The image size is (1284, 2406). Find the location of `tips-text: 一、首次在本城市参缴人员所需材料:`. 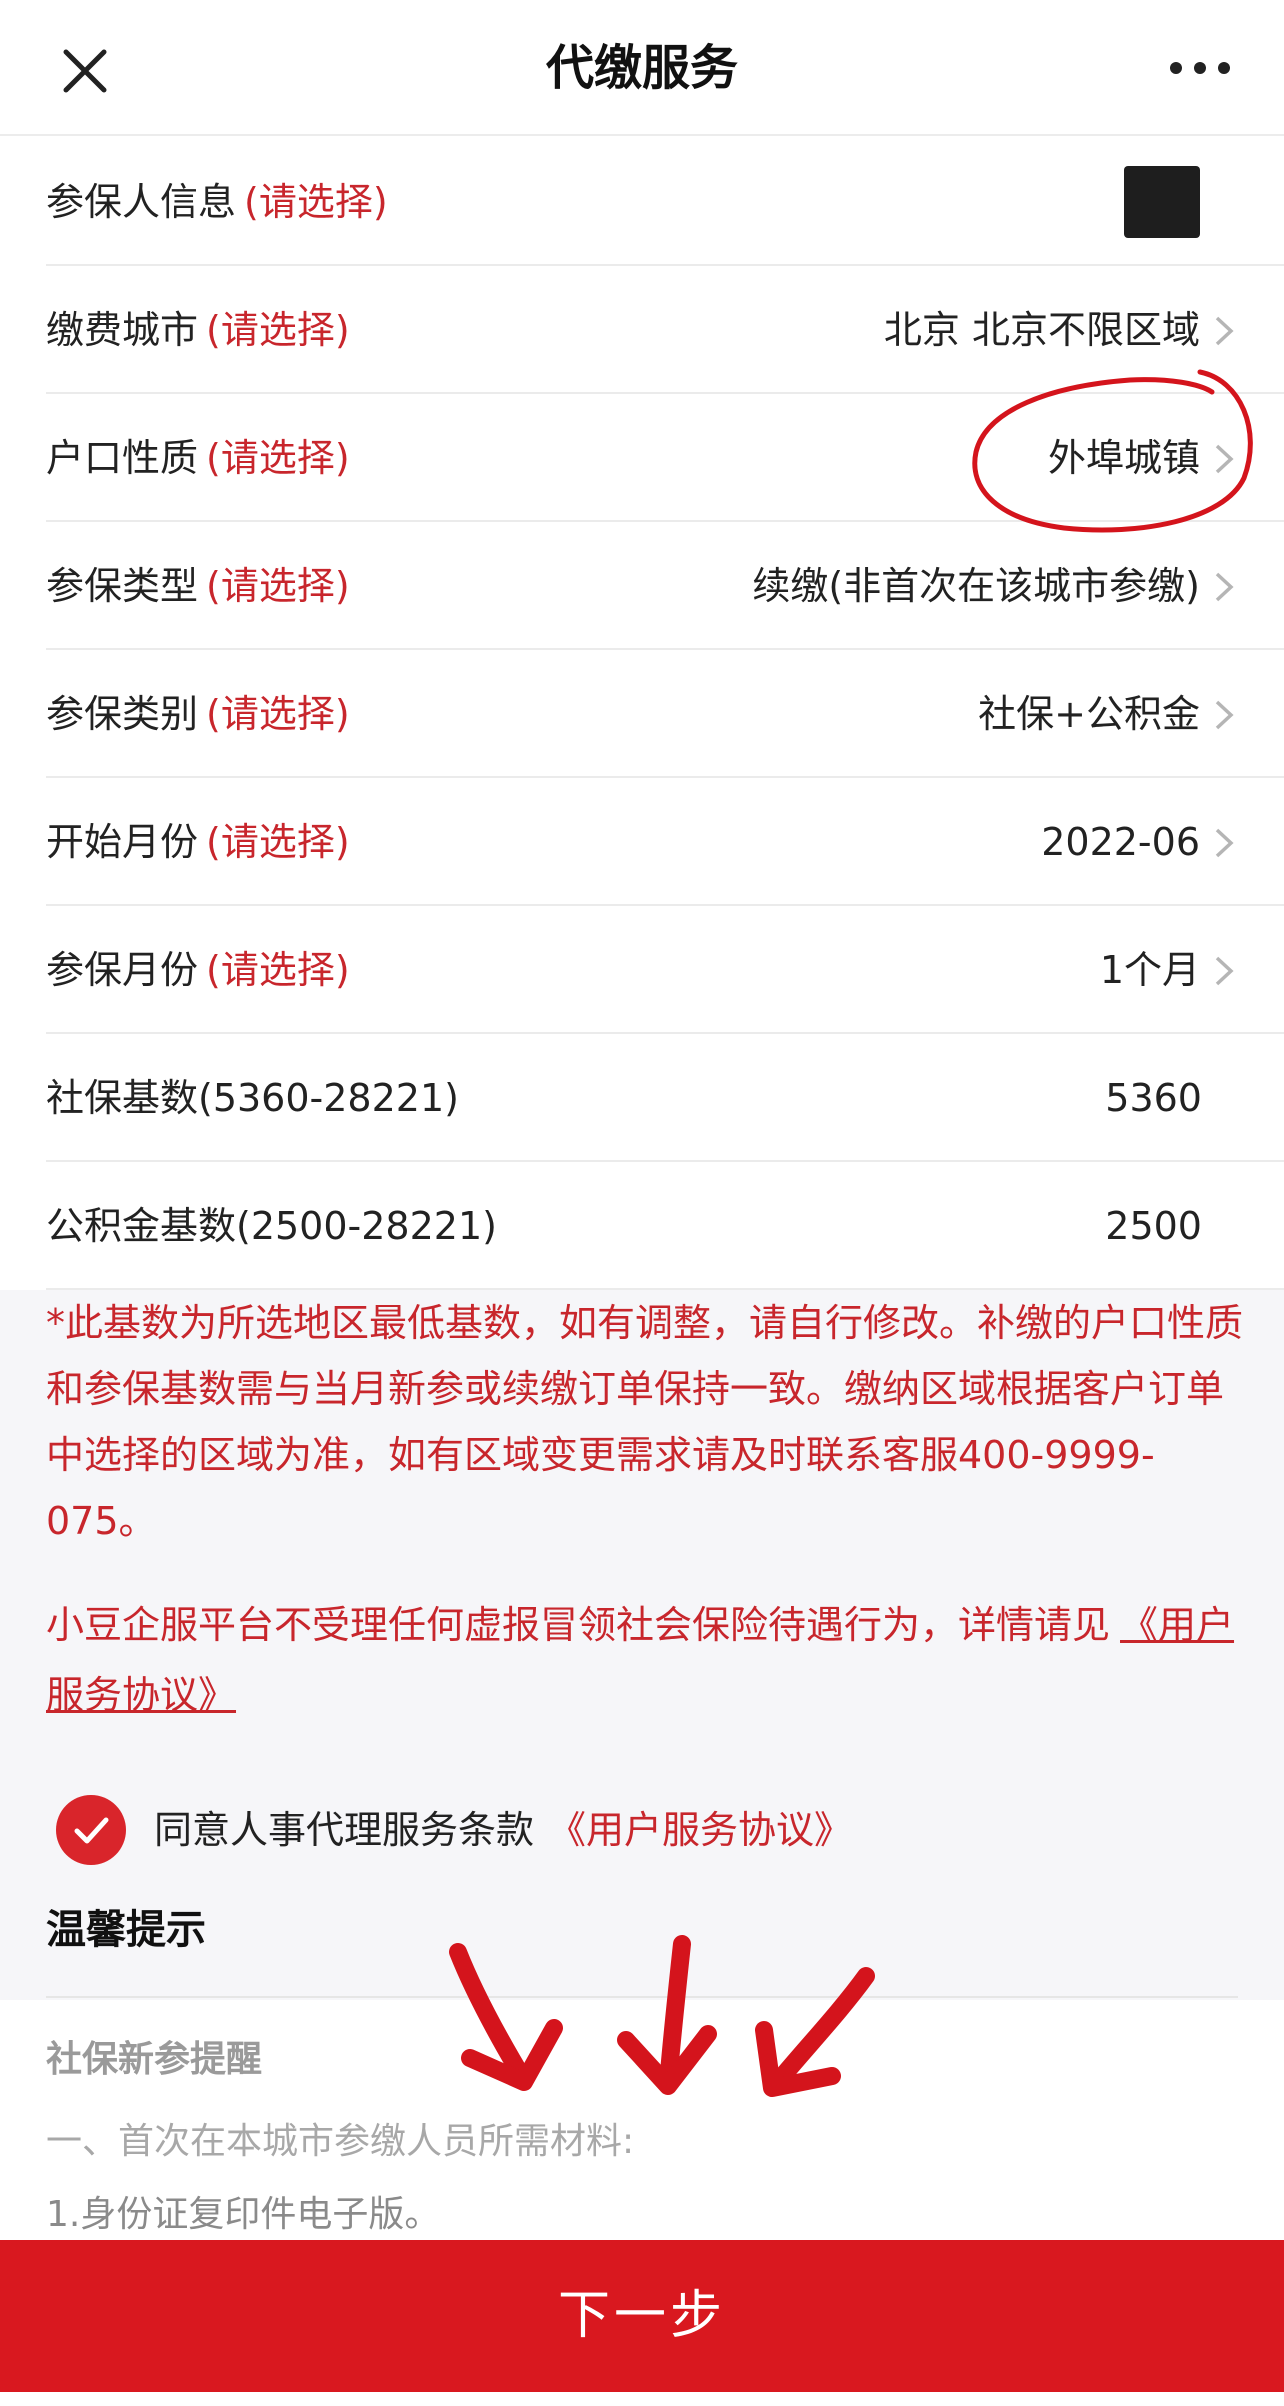

tips-text: 一、首次在本城市参缴人员所需材料: is located at coordinates (340, 2141).